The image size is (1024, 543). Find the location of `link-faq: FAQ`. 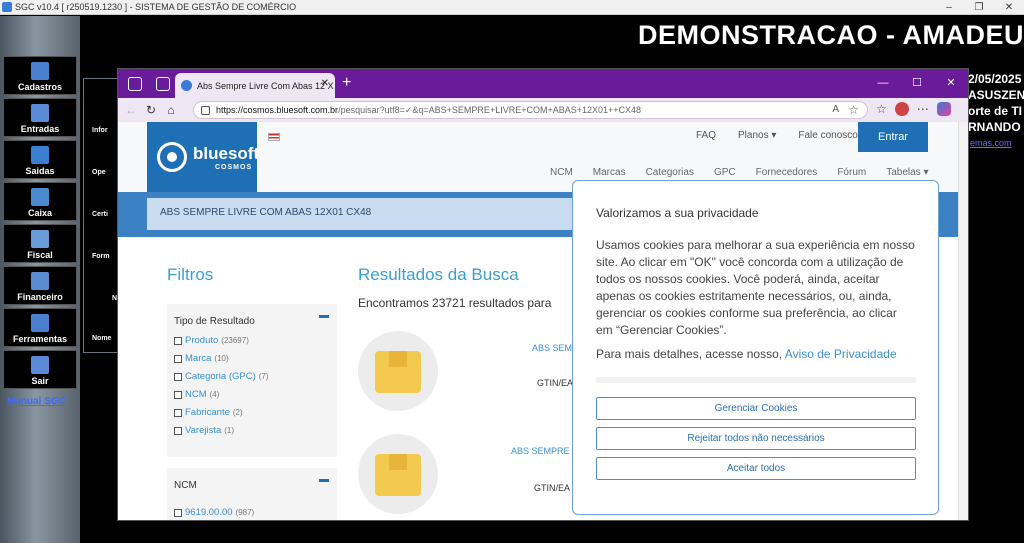

link-faq: FAQ is located at coordinates (706, 135).